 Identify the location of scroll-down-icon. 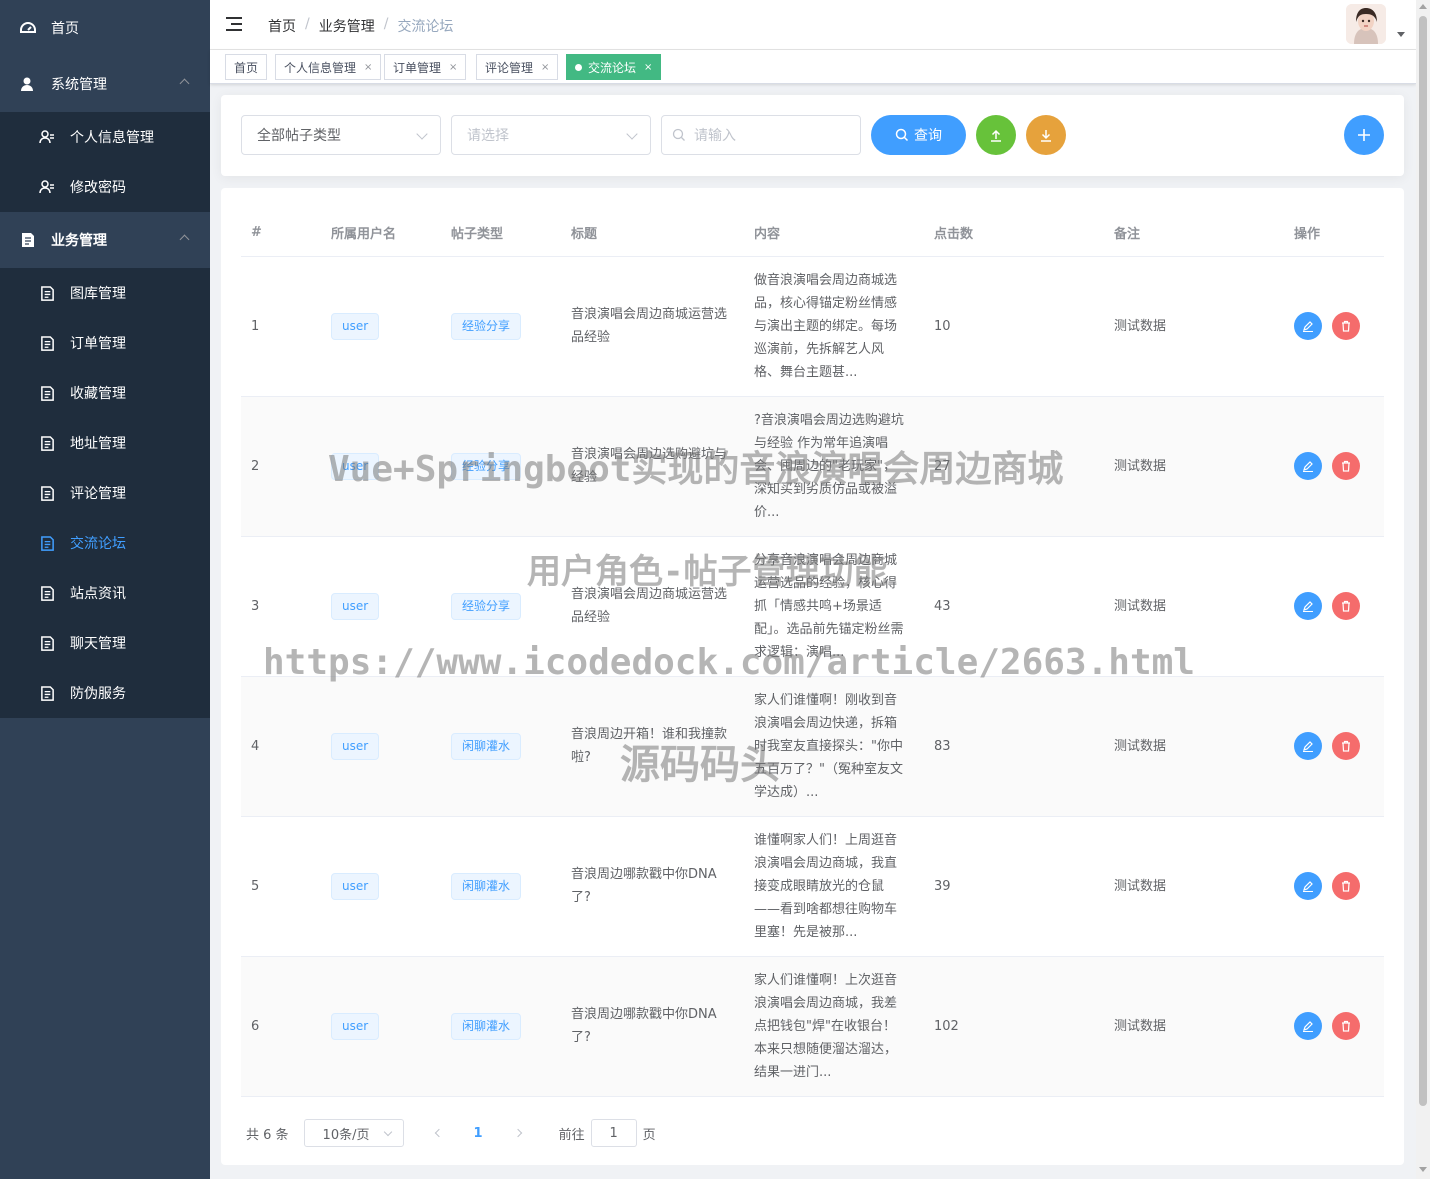
(1423, 1169).